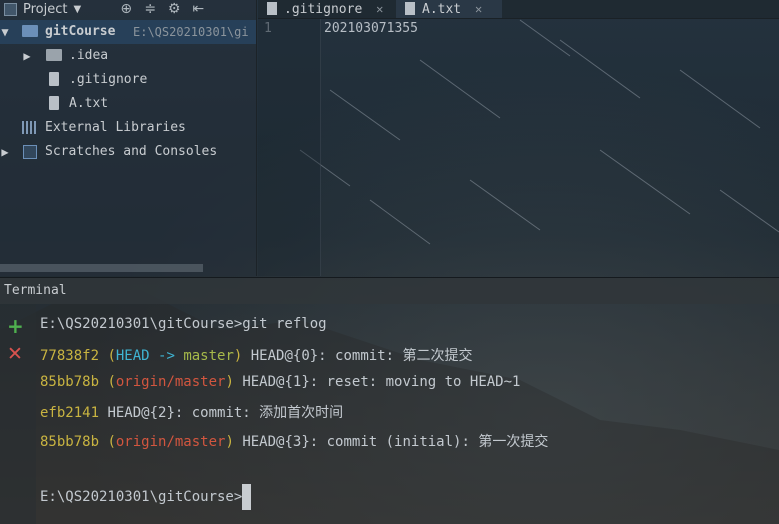 The width and height of the screenshot is (779, 524). What do you see at coordinates (30, 152) in the screenshot?
I see `scratches-icon` at bounding box center [30, 152].